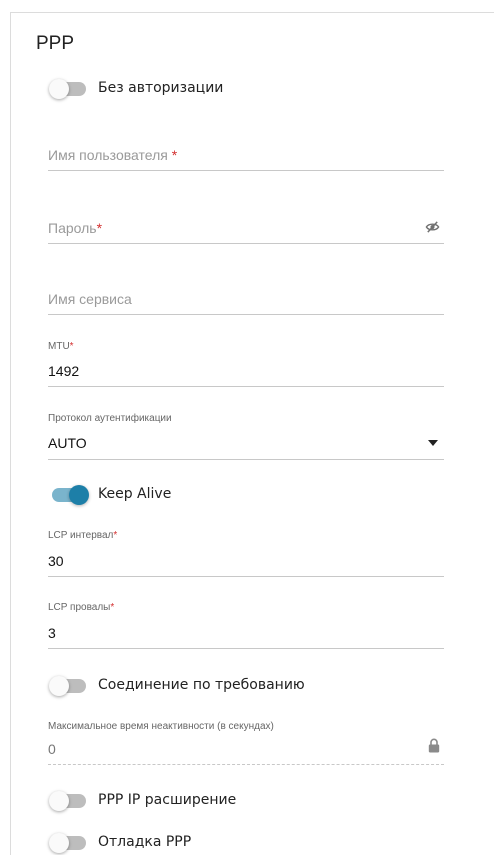 The height and width of the screenshot is (855, 496). Describe the element at coordinates (113, 155) in the screenshot. I see `username-placeholder: Имя пользователя *` at that location.